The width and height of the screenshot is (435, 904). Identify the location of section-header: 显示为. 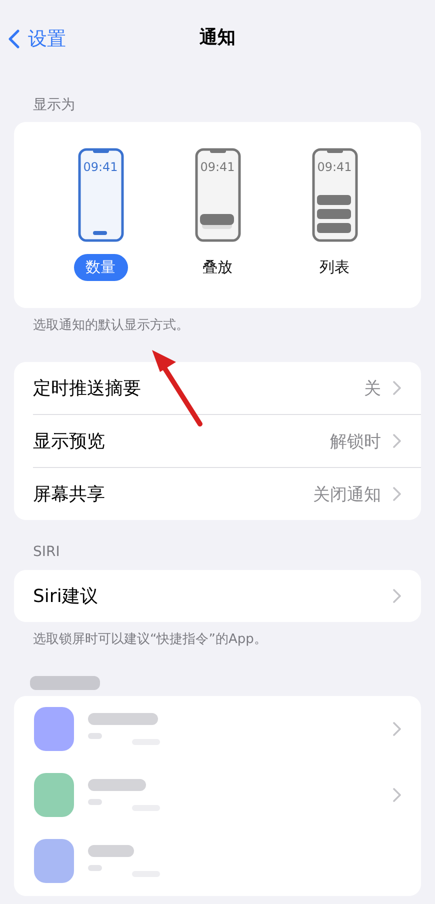
(54, 105).